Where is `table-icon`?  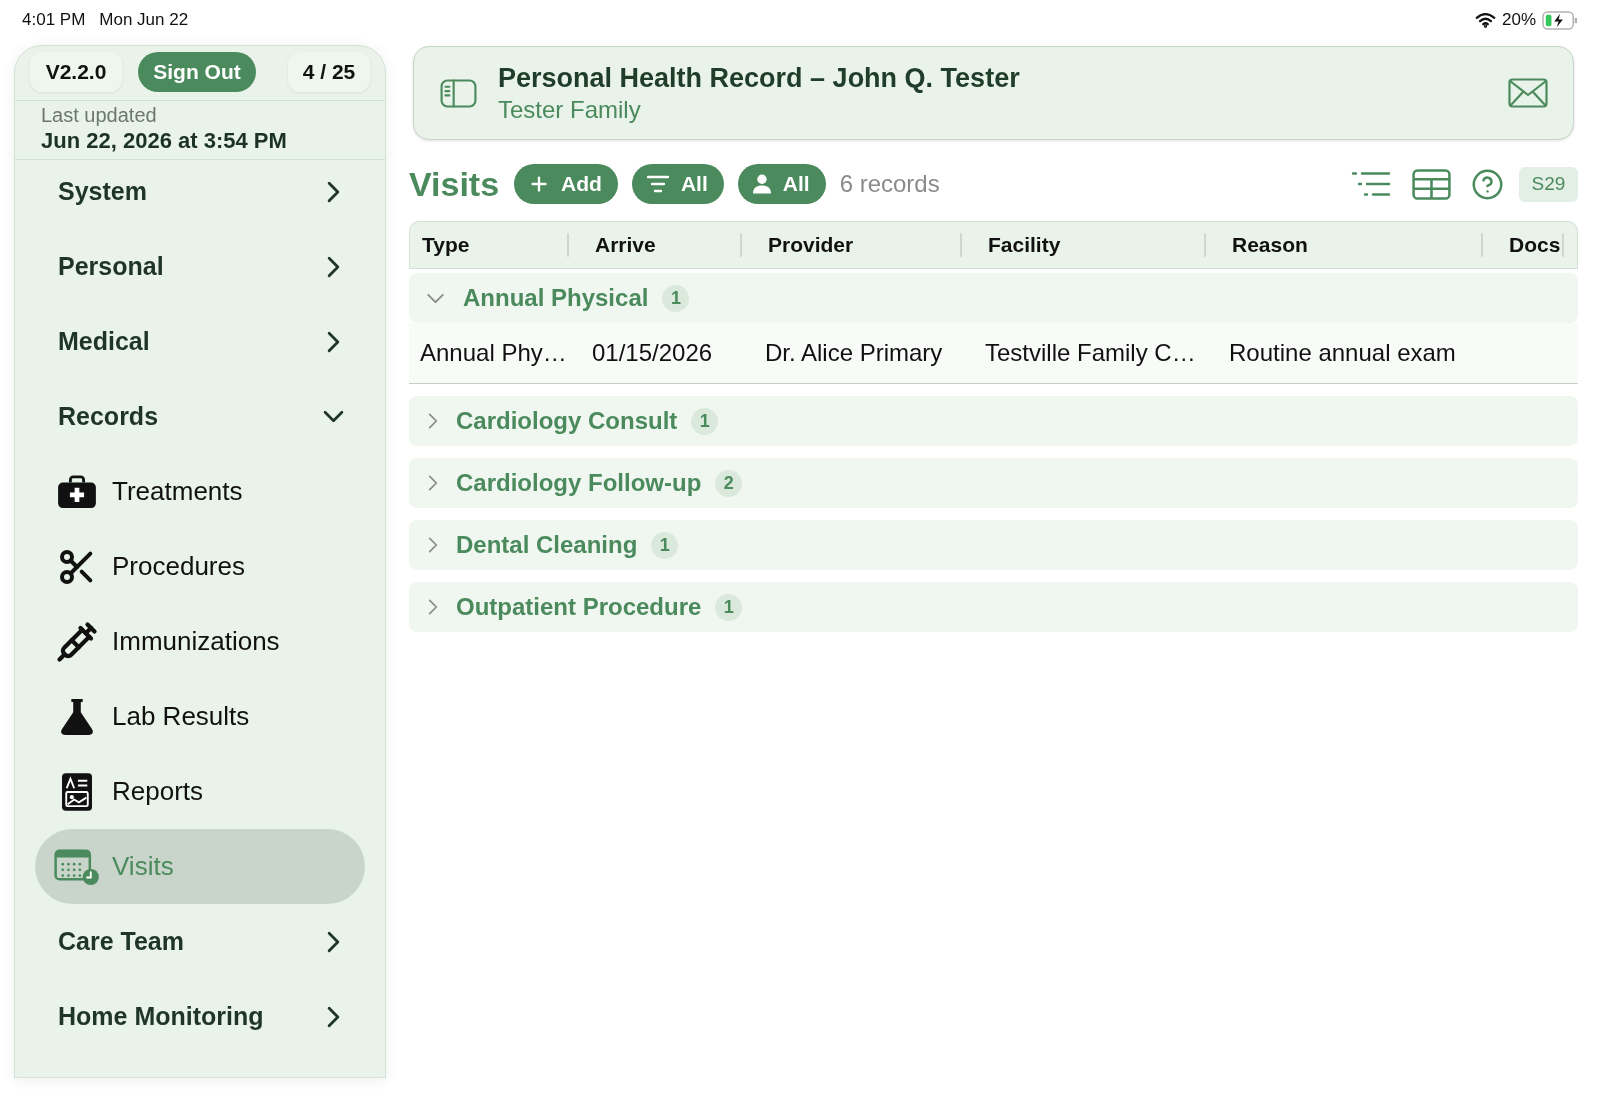
table-icon is located at coordinates (1431, 184).